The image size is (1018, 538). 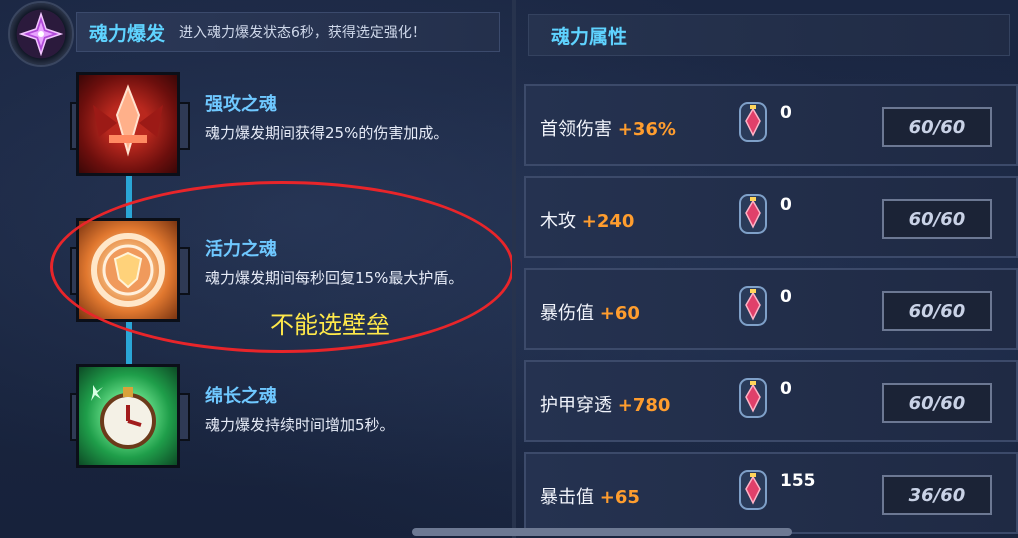 What do you see at coordinates (769, 35) in the screenshot?
I see `soul-attributes-header: 魂力属性` at bounding box center [769, 35].